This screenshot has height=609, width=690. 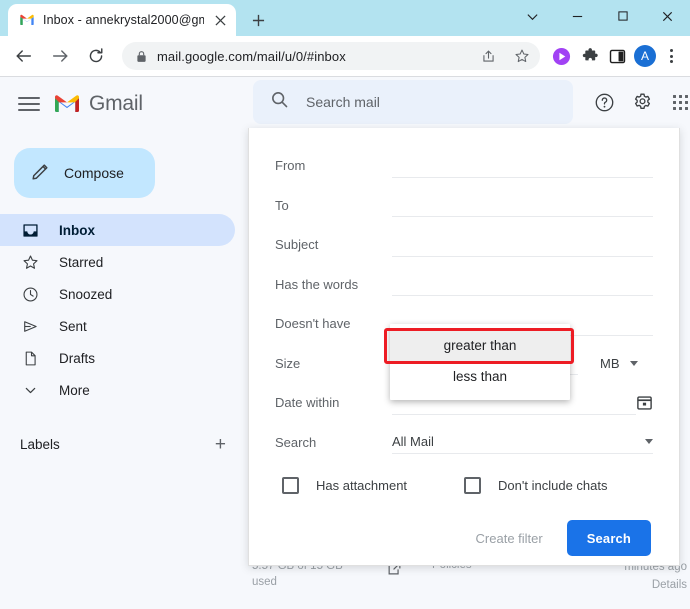 I want to click on checkbox-label: Has attachment, so click(x=362, y=485).